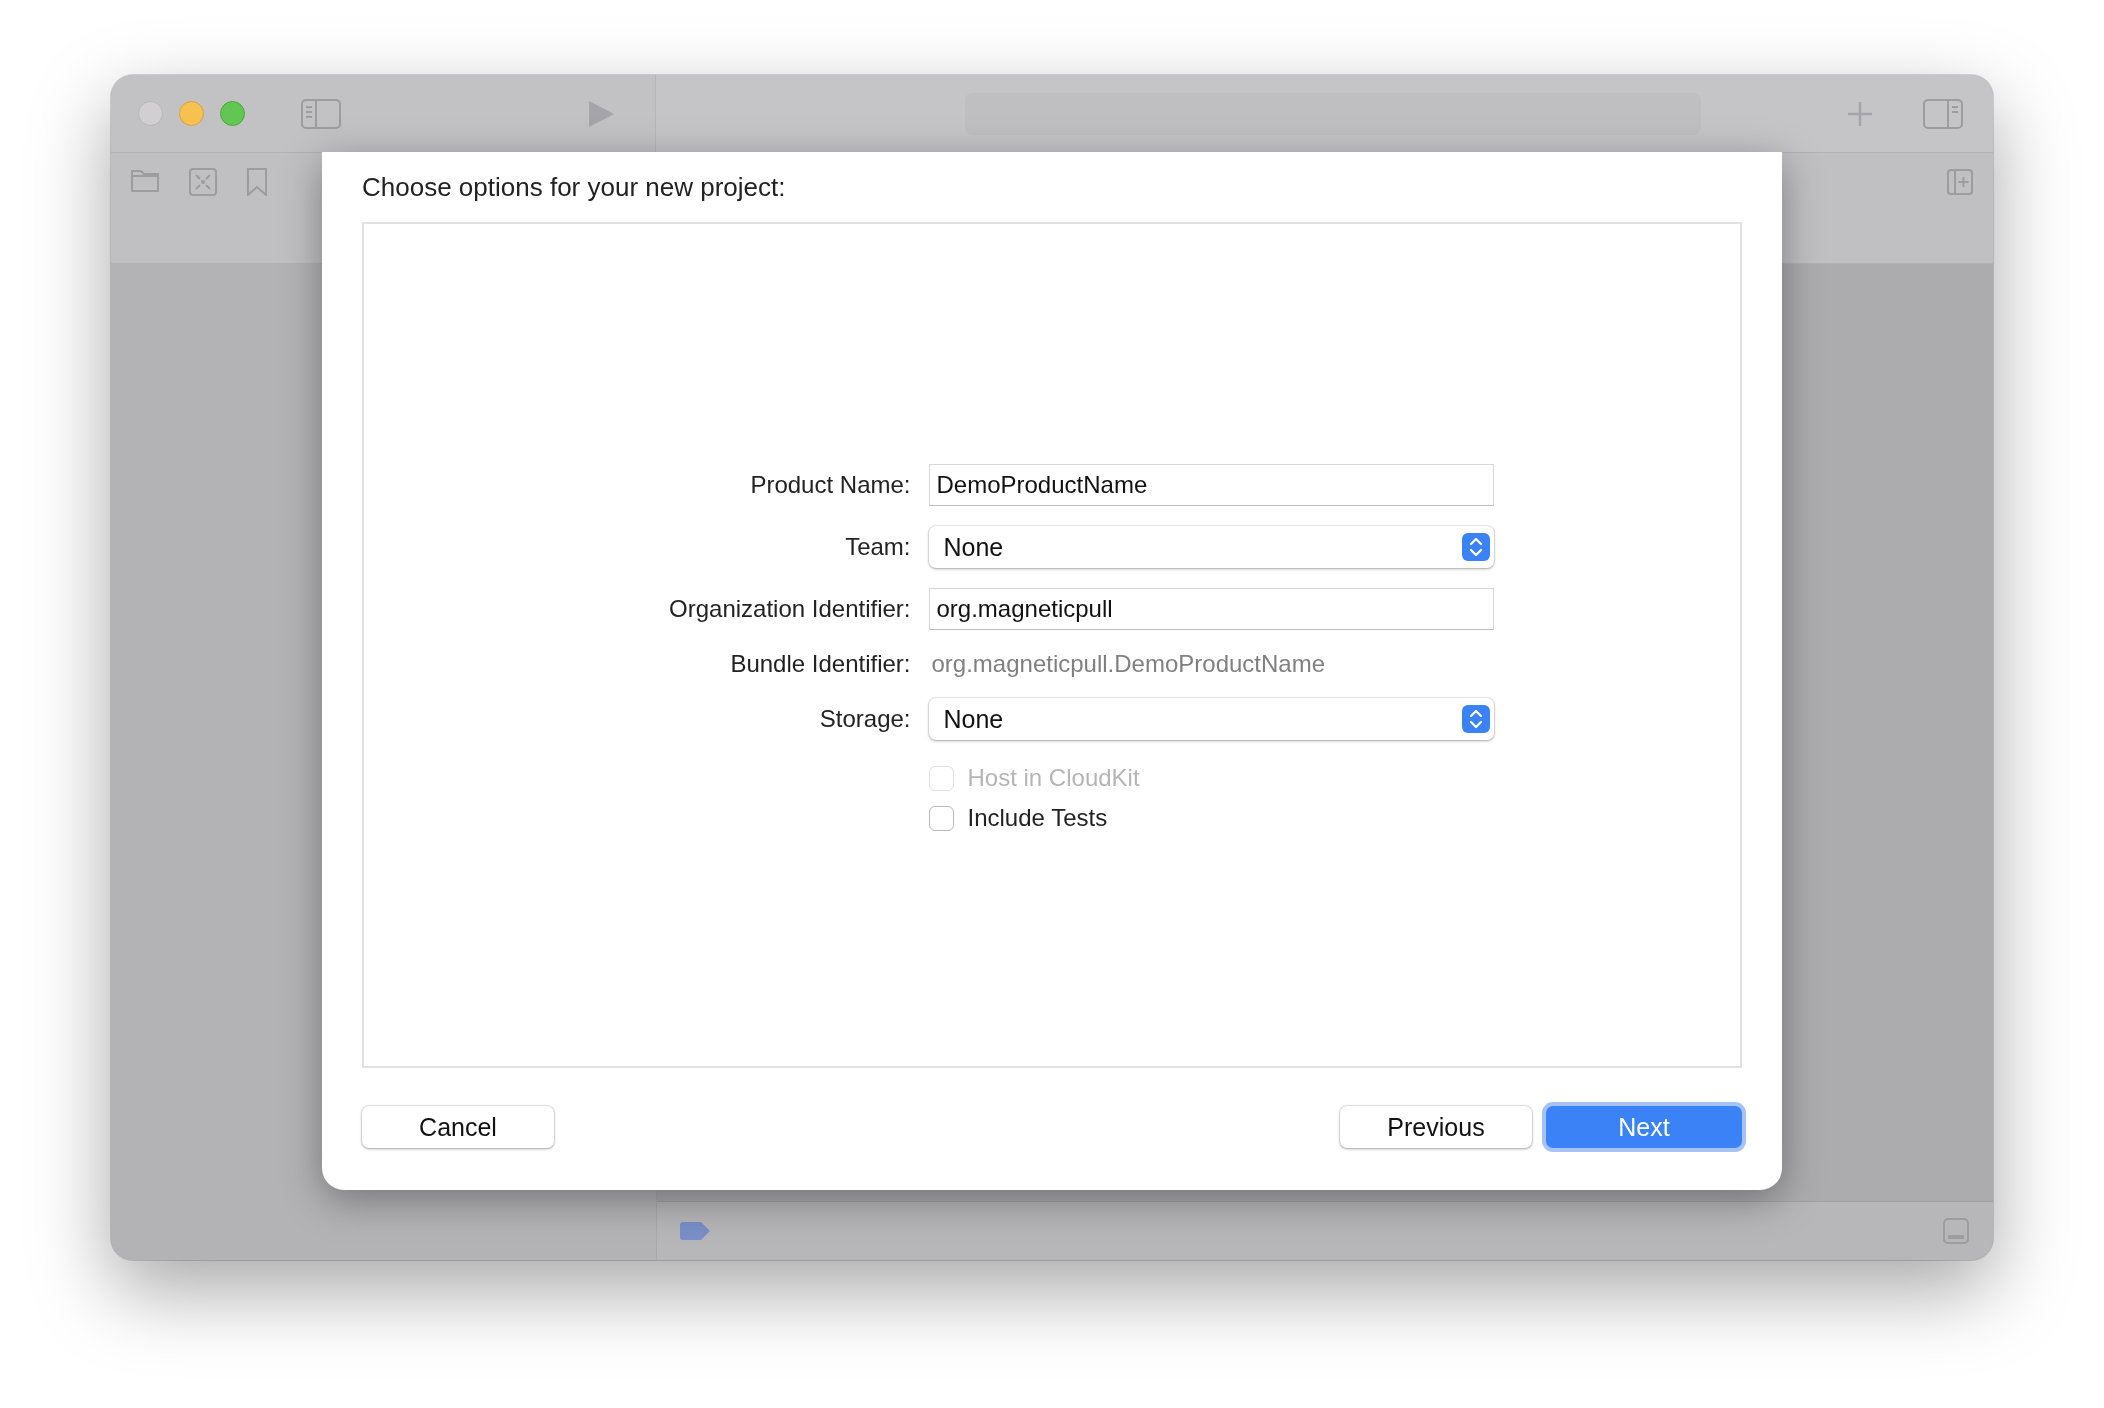  What do you see at coordinates (458, 1127) in the screenshot?
I see `cancel-button: Cancel` at bounding box center [458, 1127].